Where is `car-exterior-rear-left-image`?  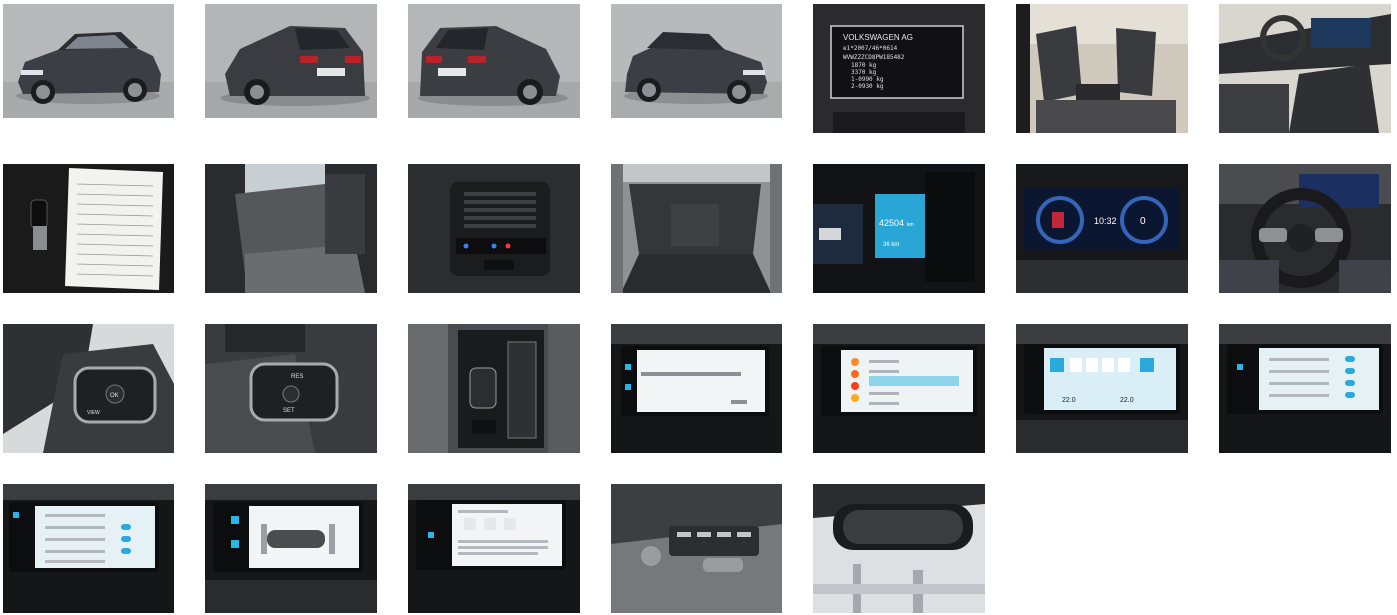
car-exterior-rear-left-image is located at coordinates (291, 61).